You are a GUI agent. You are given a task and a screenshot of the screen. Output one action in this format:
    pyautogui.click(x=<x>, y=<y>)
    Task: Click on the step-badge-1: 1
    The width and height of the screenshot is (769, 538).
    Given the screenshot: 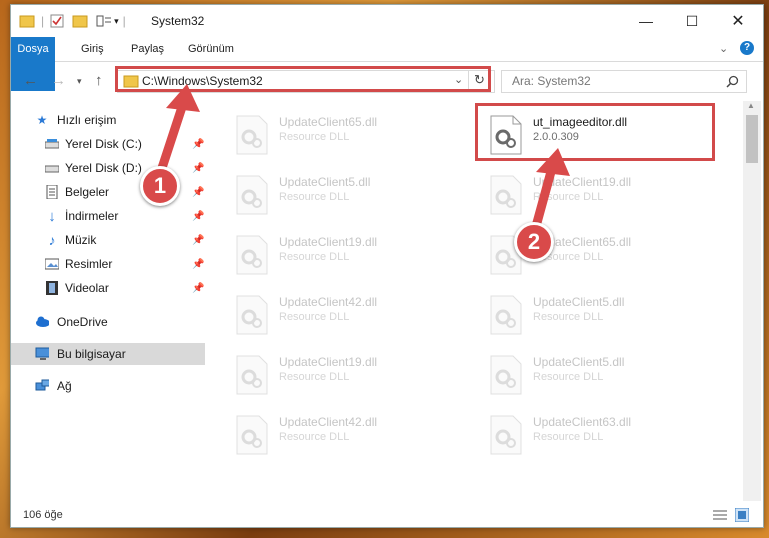 What is the action you would take?
    pyautogui.click(x=160, y=186)
    